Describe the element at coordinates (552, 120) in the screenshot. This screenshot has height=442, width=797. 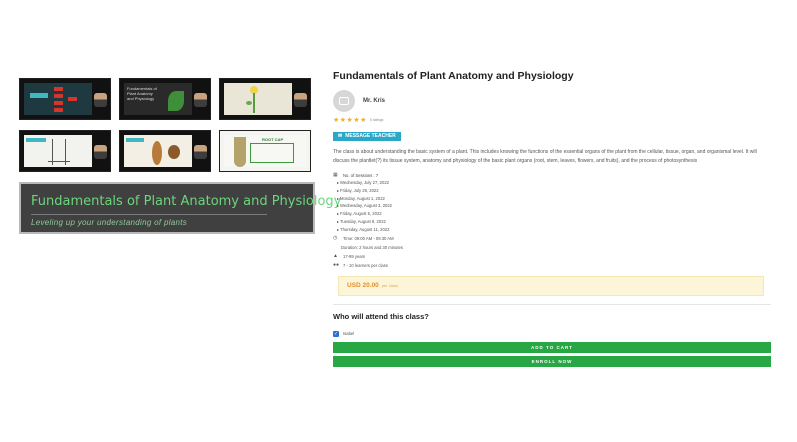
I see `rating: ★★★★★ 0 ratings` at that location.